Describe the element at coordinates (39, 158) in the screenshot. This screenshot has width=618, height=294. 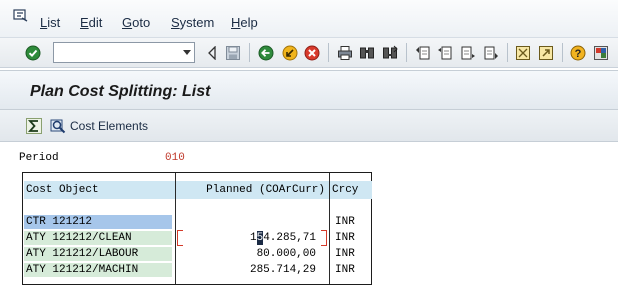
I see `period-label: Period` at that location.